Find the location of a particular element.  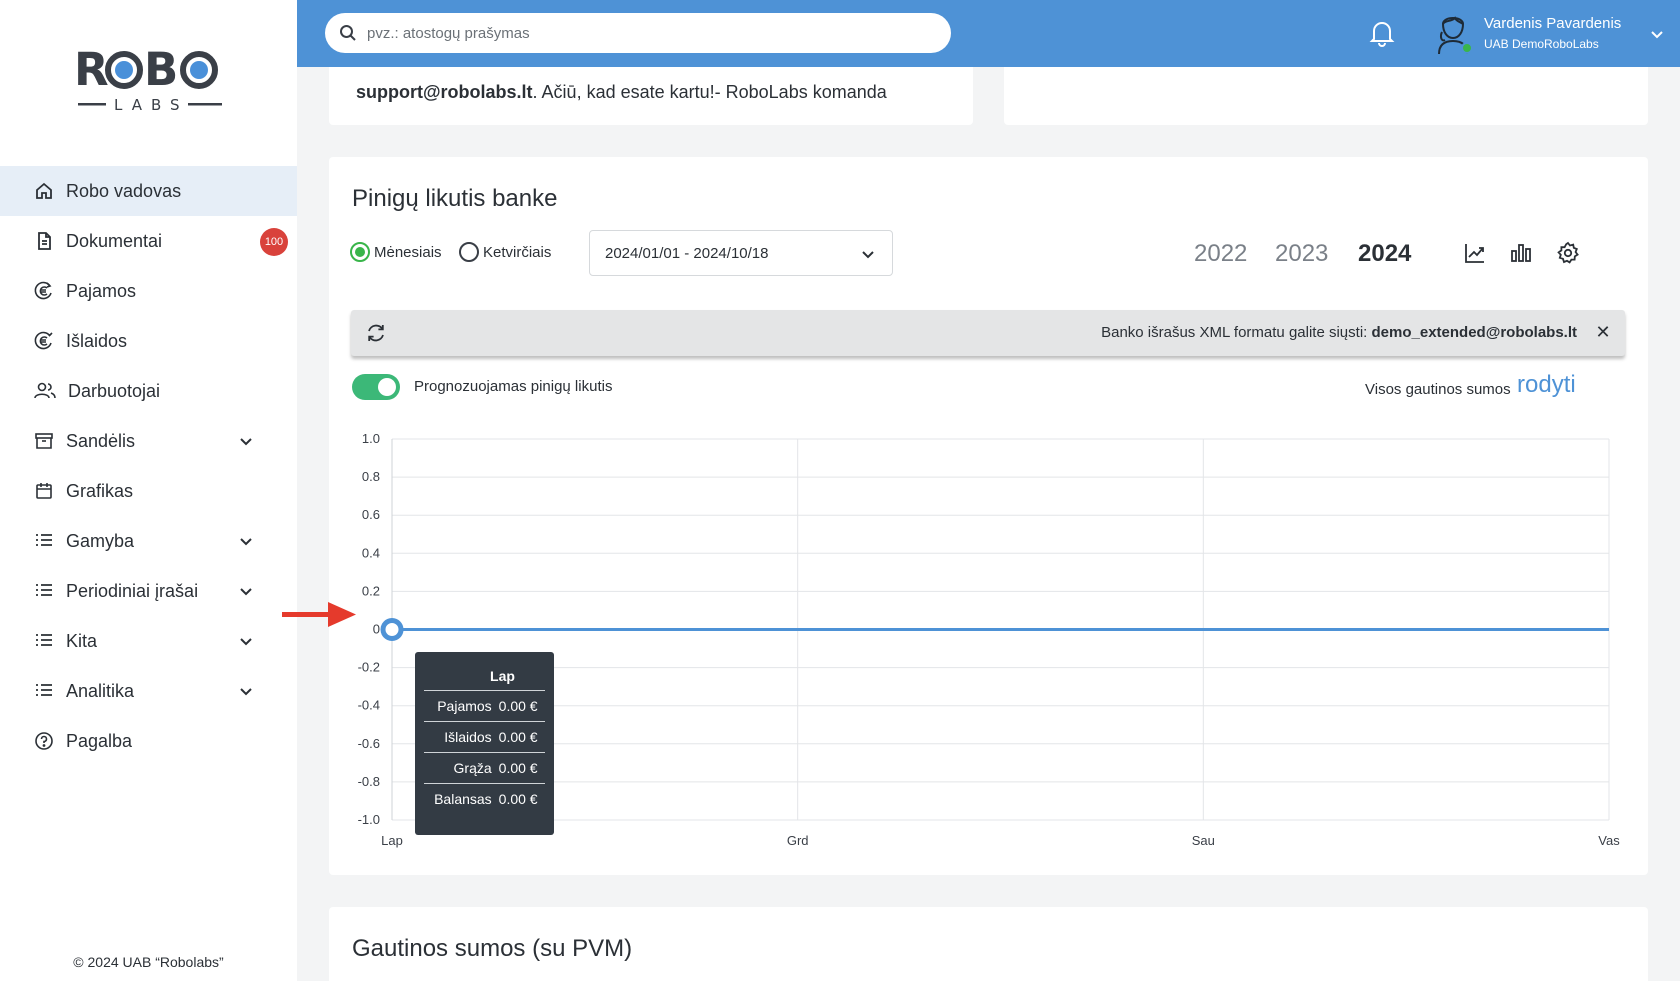

sidebar-item-dokumentai: Dokumentai 100 is located at coordinates (148, 241).